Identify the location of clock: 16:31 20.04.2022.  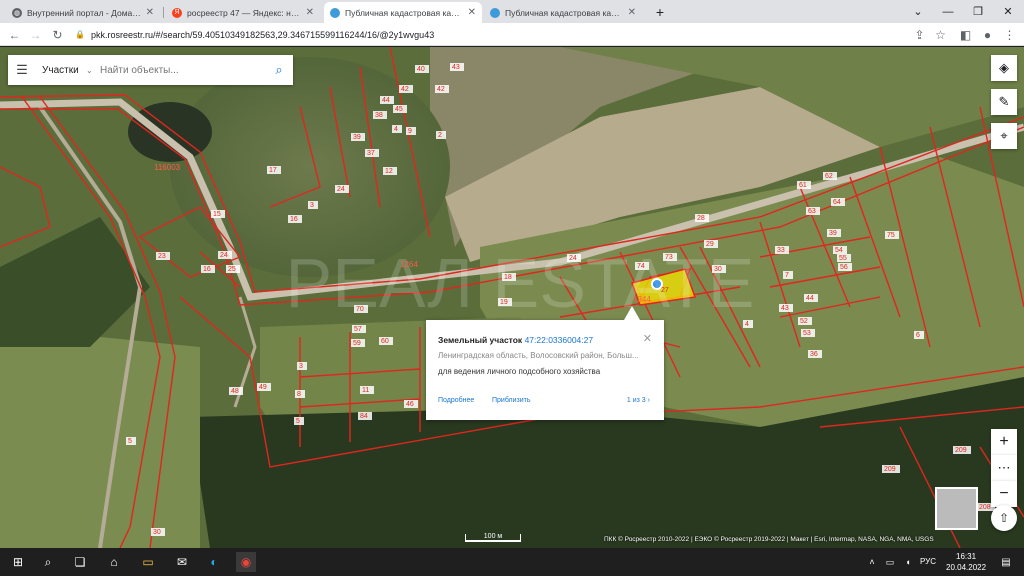
(966, 562).